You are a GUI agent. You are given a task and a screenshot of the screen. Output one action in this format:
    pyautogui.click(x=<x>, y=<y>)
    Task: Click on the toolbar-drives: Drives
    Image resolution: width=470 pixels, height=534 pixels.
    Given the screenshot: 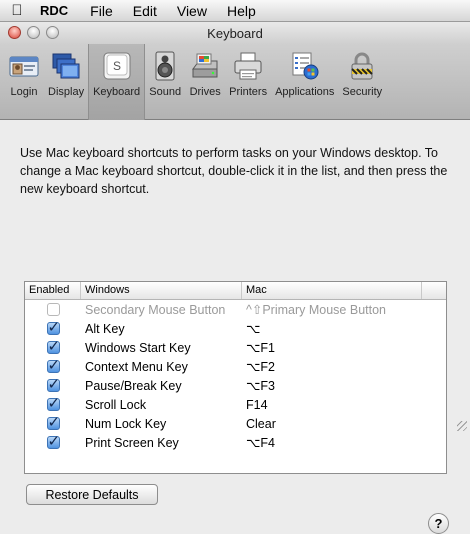 What is the action you would take?
    pyautogui.click(x=205, y=82)
    